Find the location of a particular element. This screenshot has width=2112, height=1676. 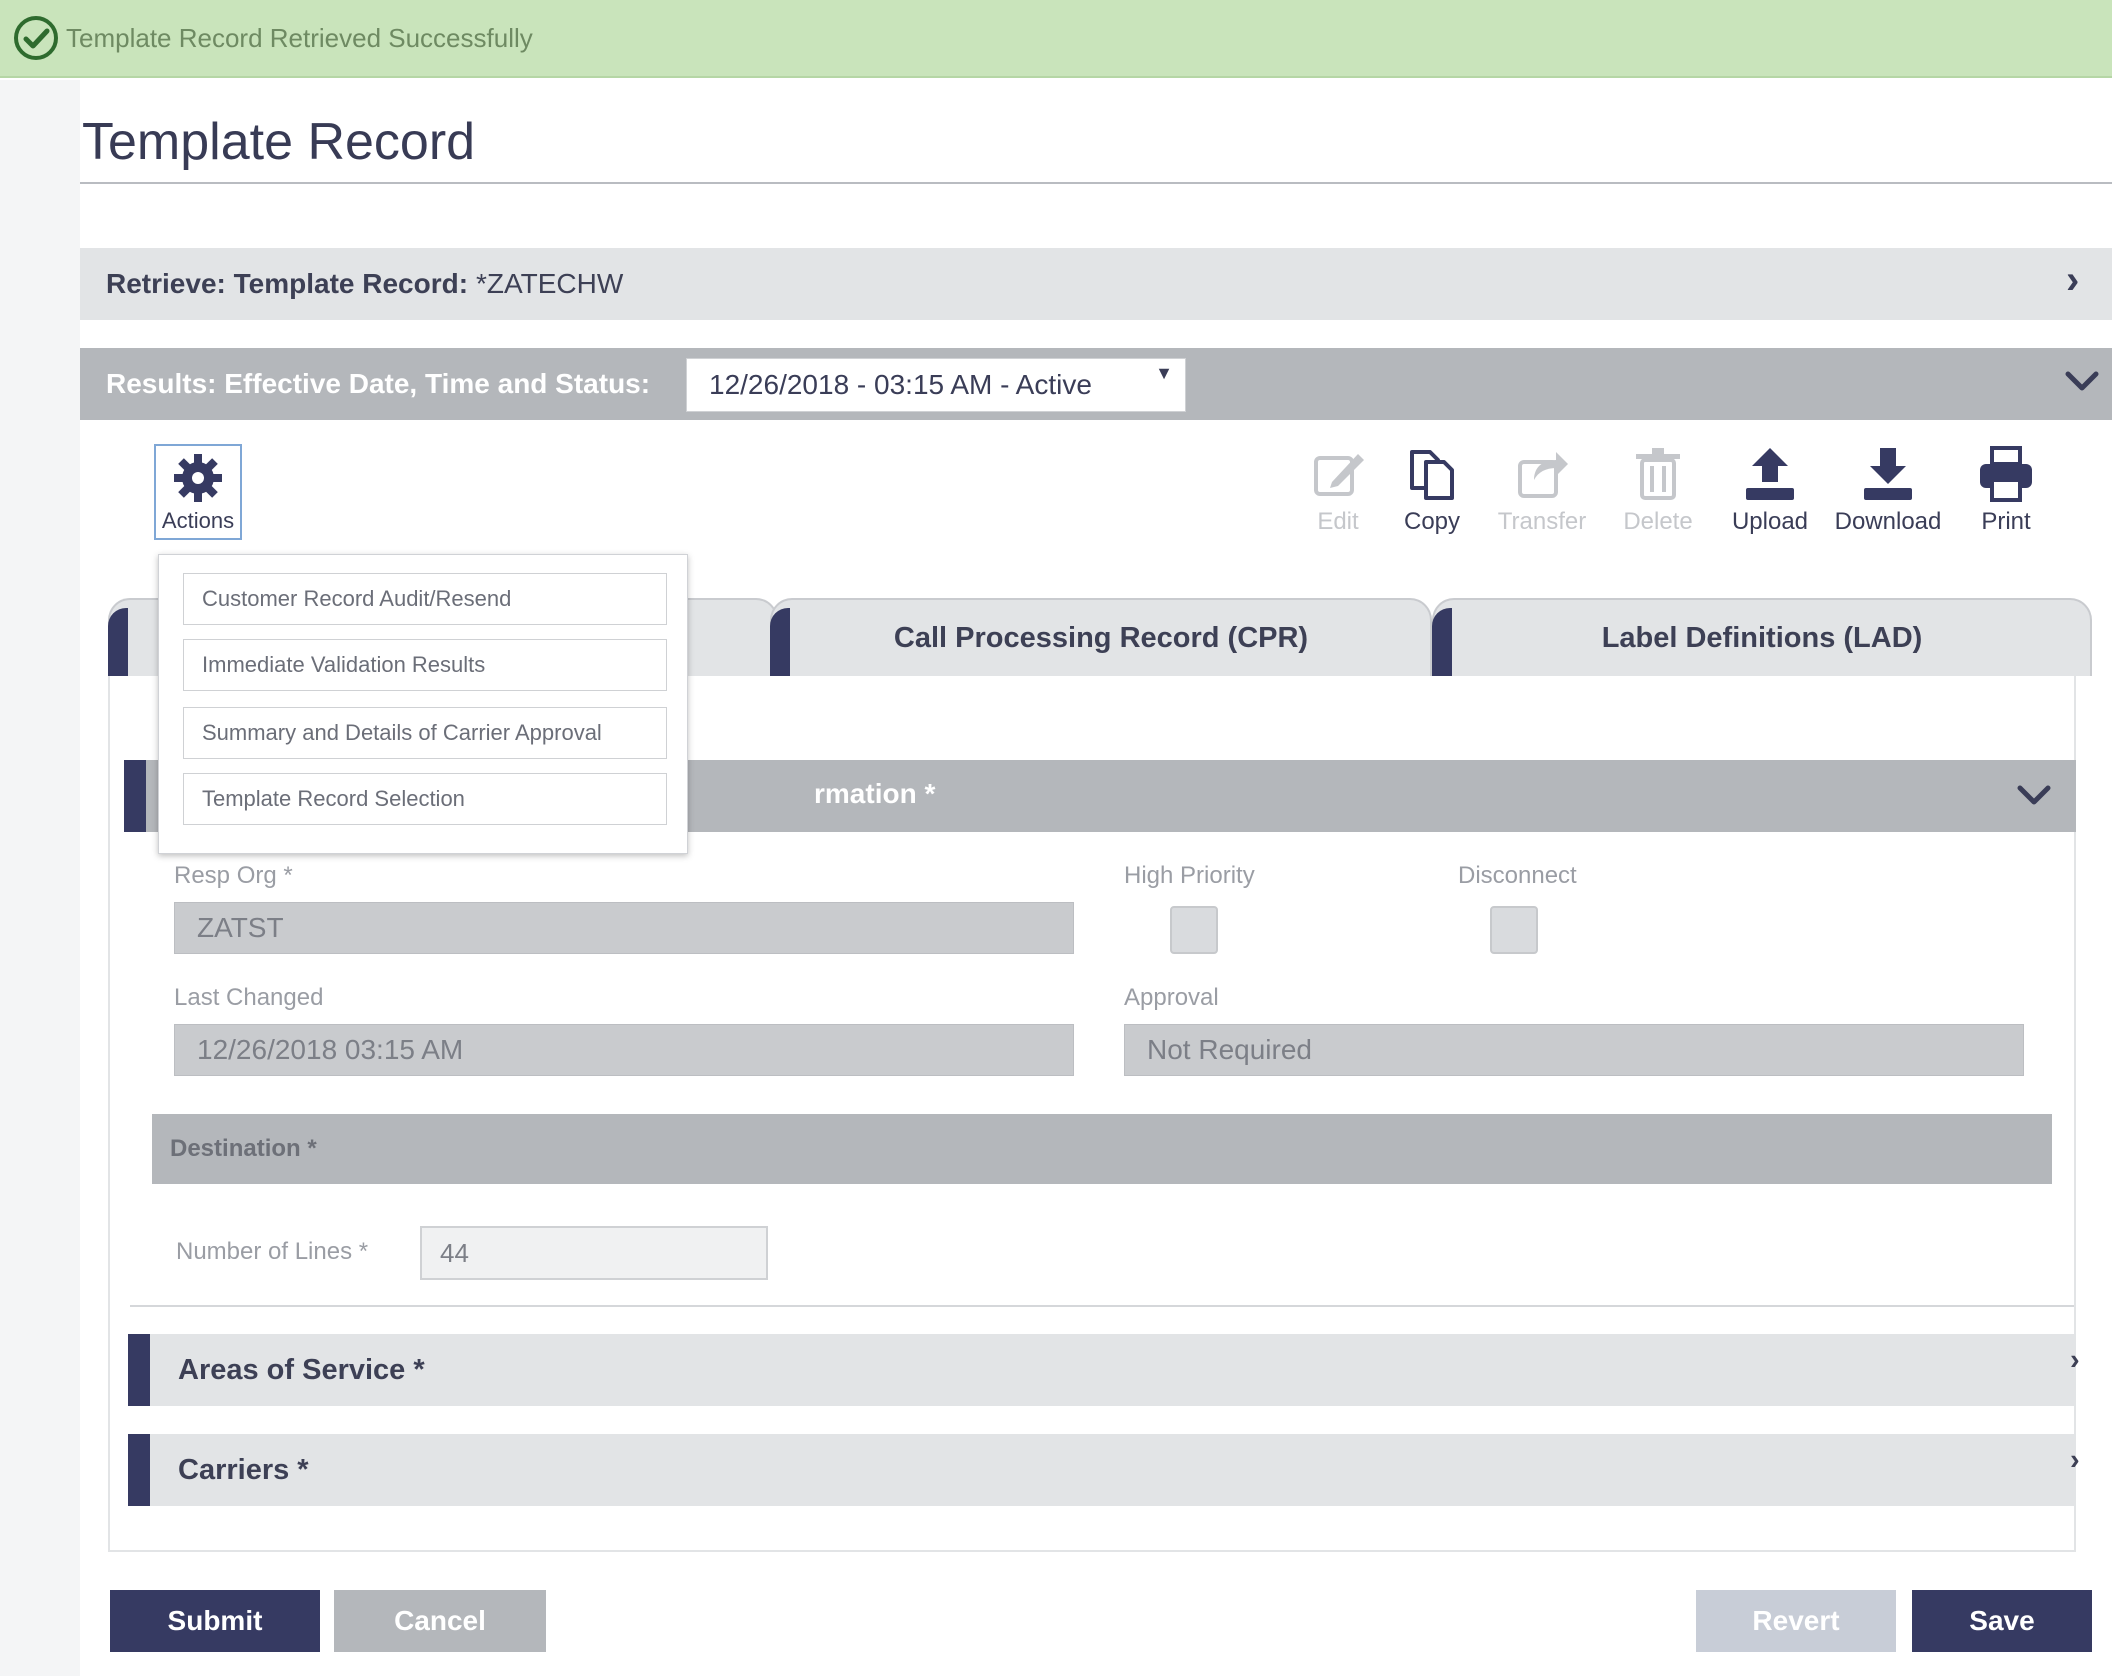

transfer-label: Transfer is located at coordinates (1542, 521).